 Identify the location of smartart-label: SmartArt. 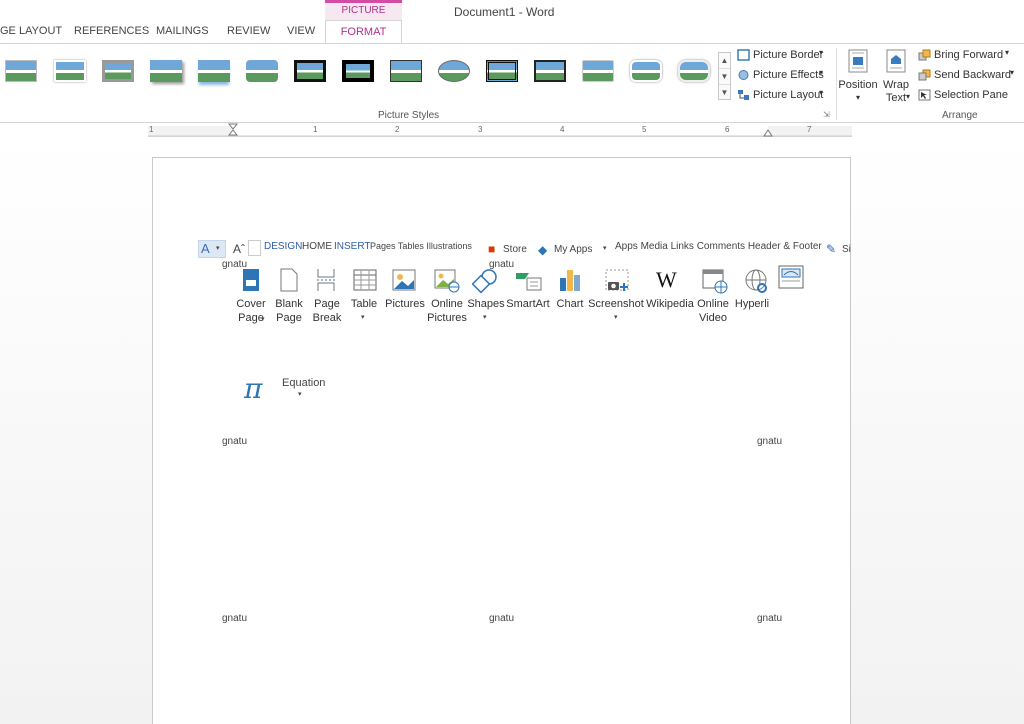
(528, 304).